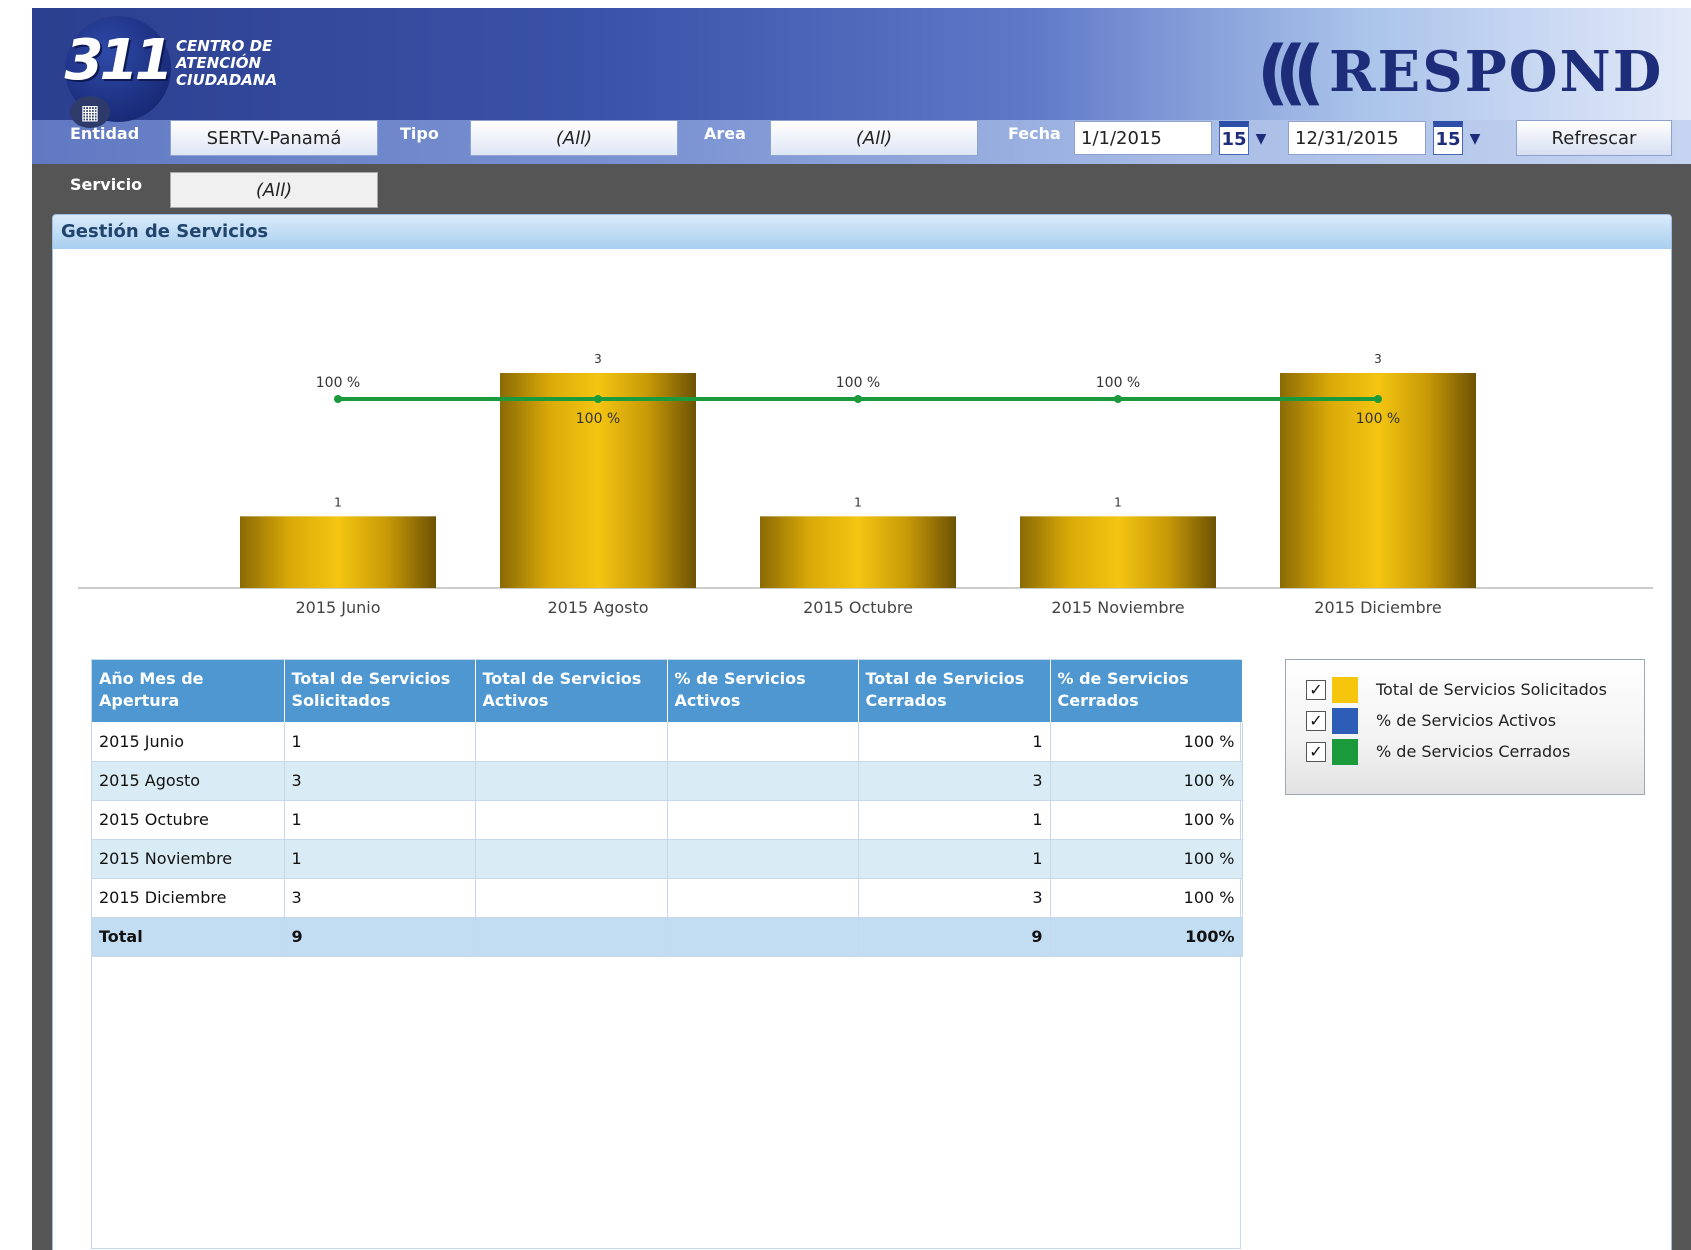 The height and width of the screenshot is (1250, 1691). I want to click on logo-text-line: CENTRO DE, so click(224, 46).